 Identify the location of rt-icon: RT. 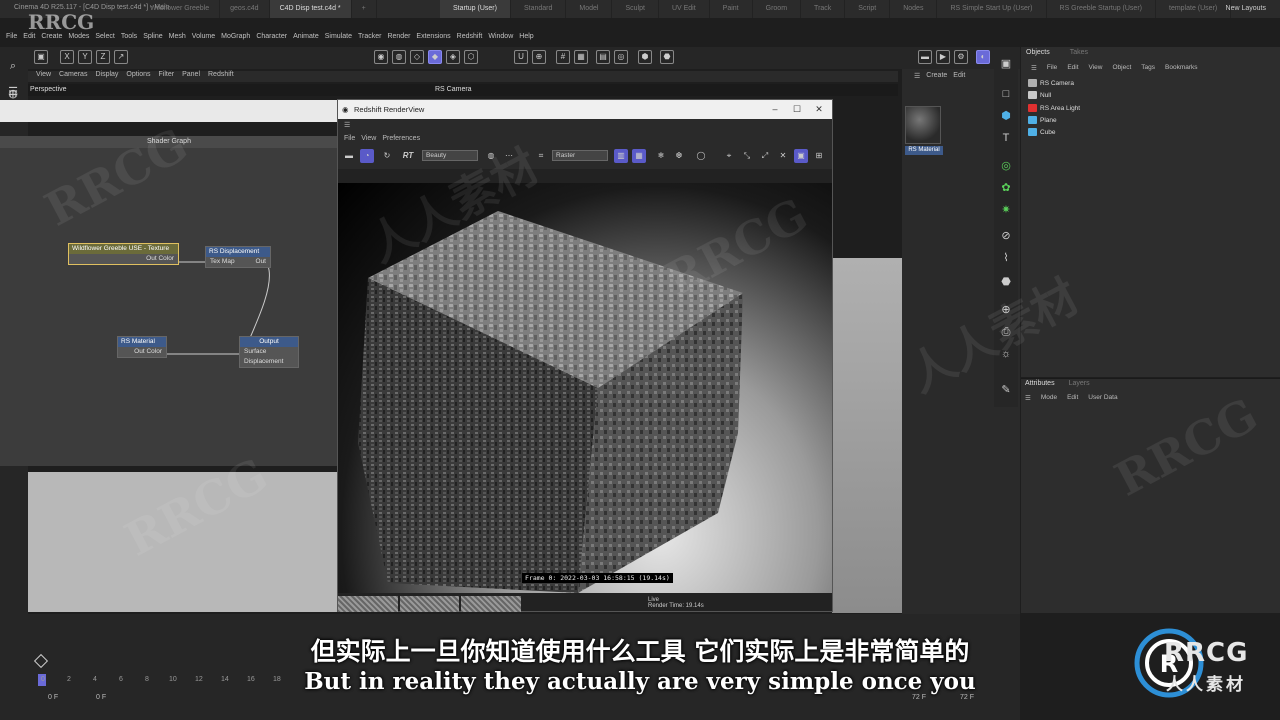
(408, 156).